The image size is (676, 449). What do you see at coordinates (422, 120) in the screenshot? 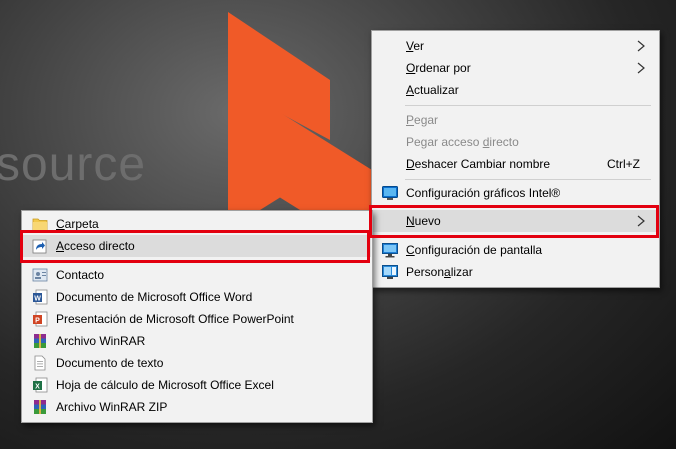
I see `menu-item-label: Pegar` at bounding box center [422, 120].